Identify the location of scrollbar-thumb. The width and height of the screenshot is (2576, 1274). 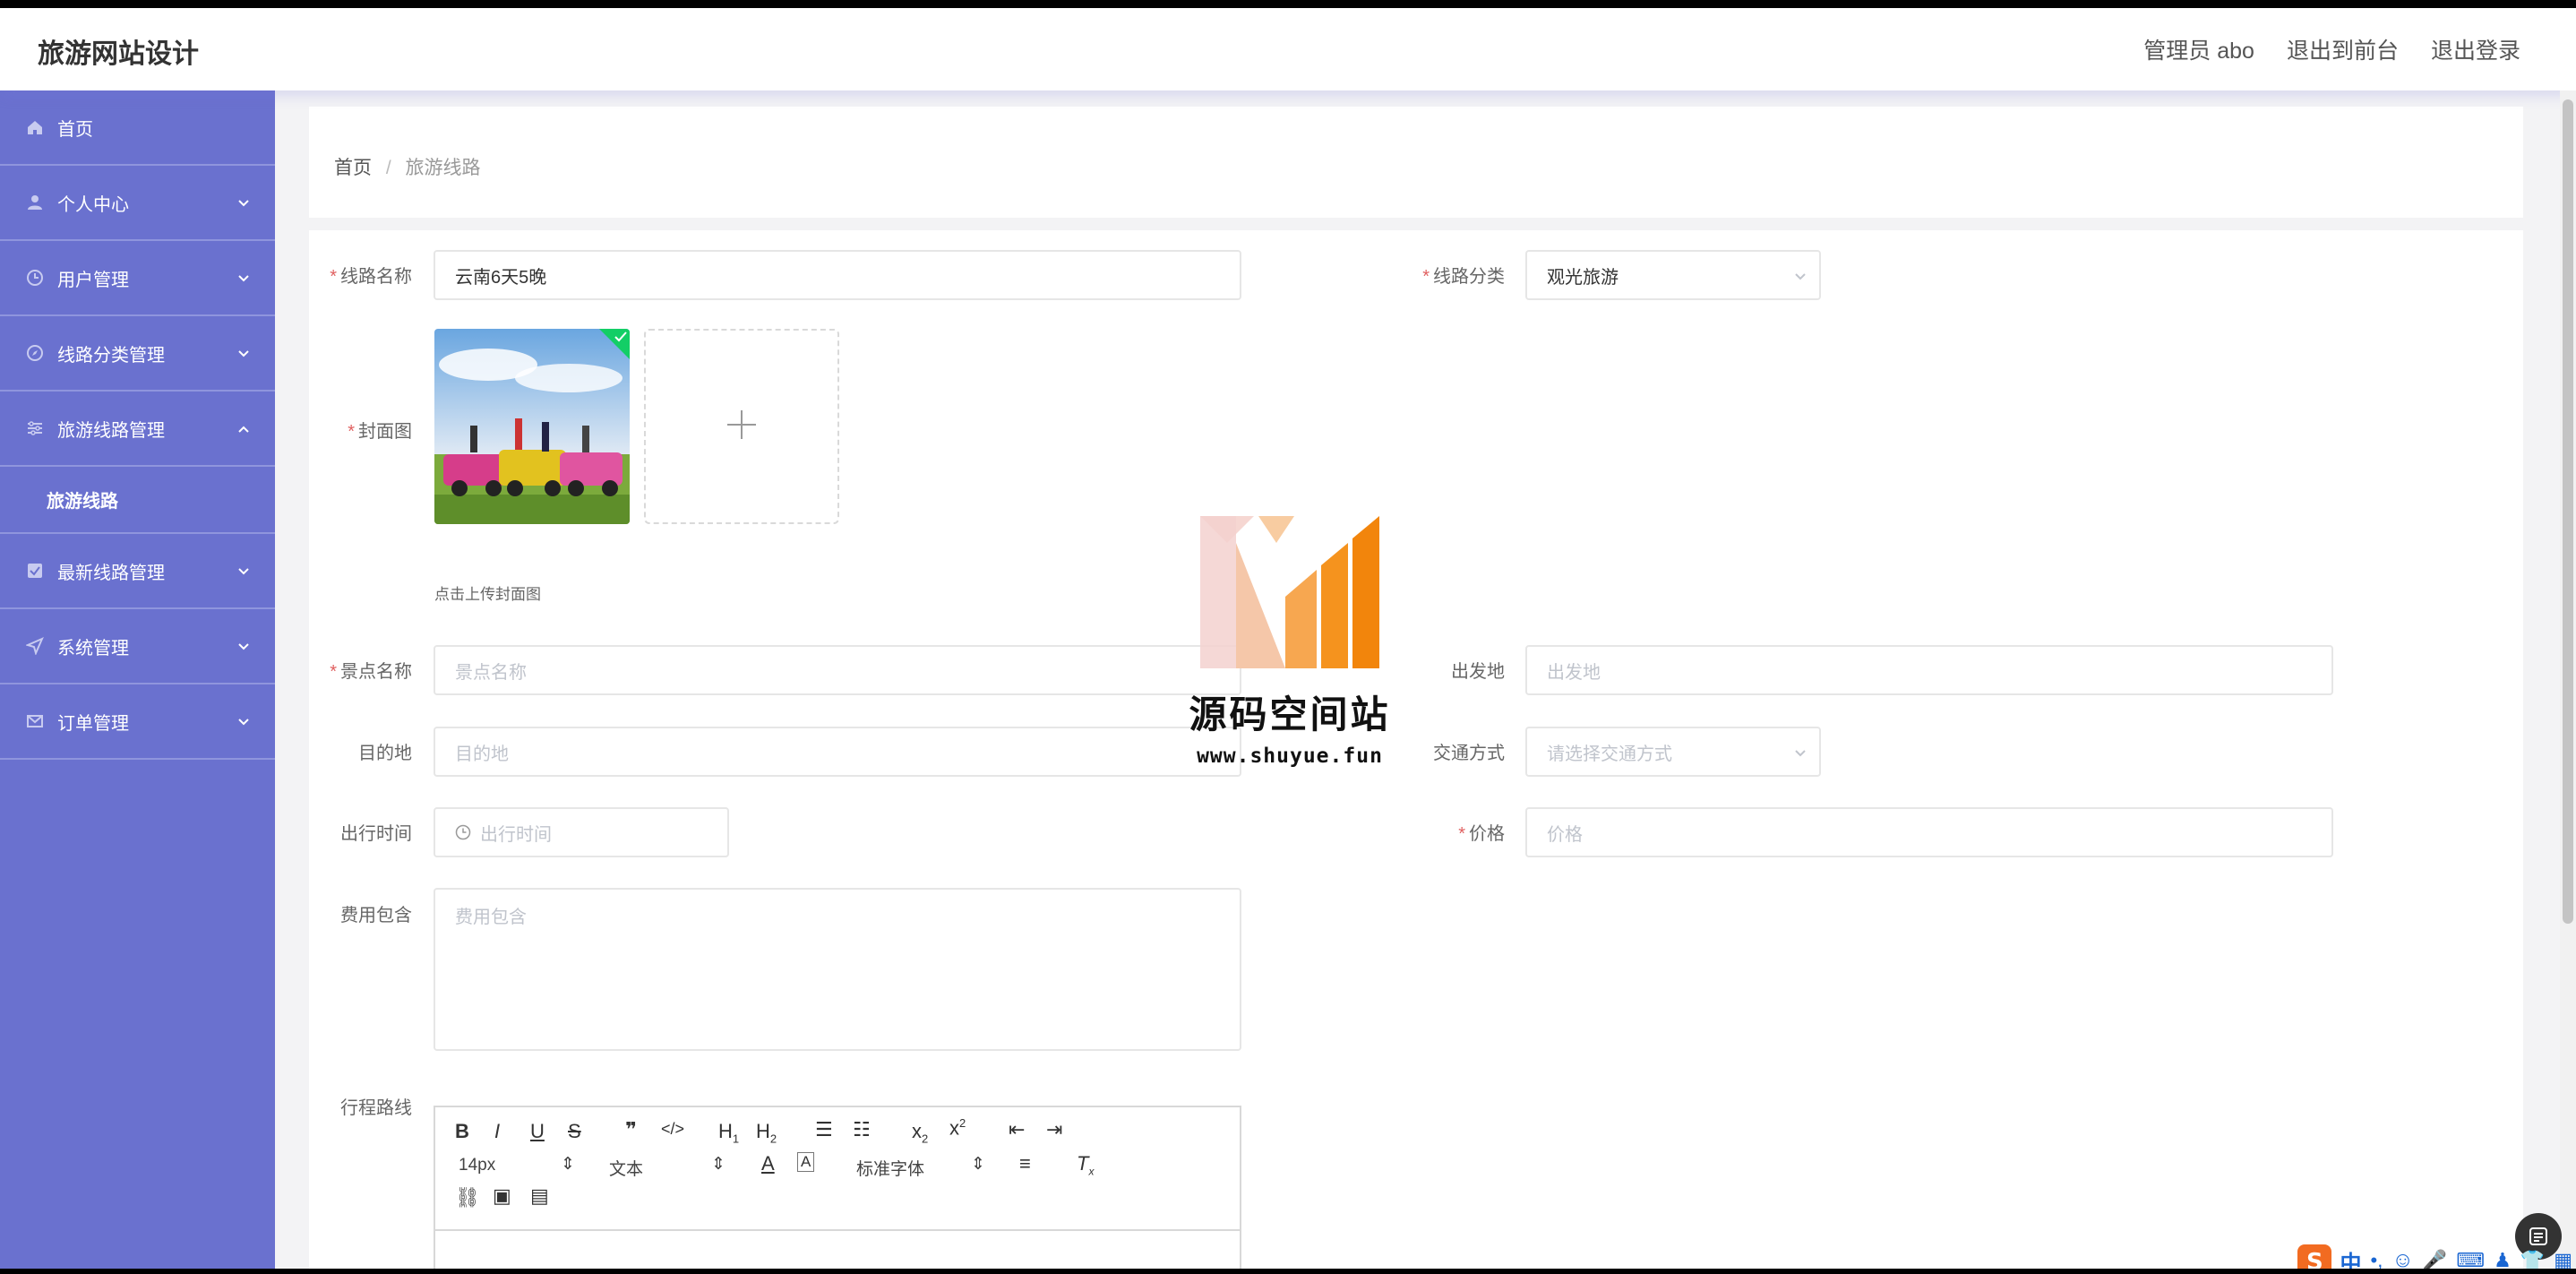
(2568, 511).